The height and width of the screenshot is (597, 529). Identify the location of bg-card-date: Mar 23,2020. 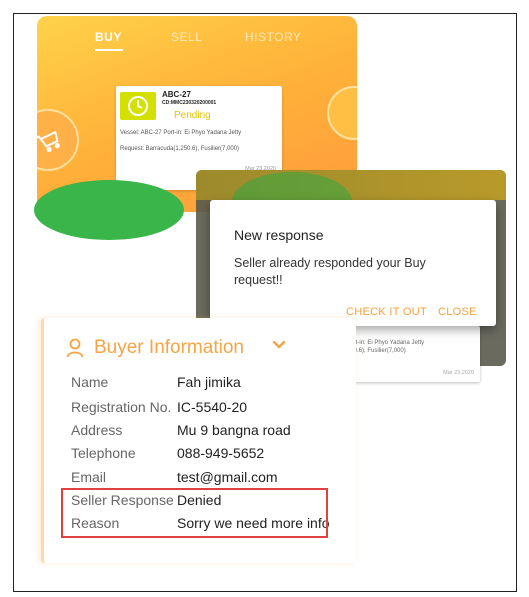
(458, 373).